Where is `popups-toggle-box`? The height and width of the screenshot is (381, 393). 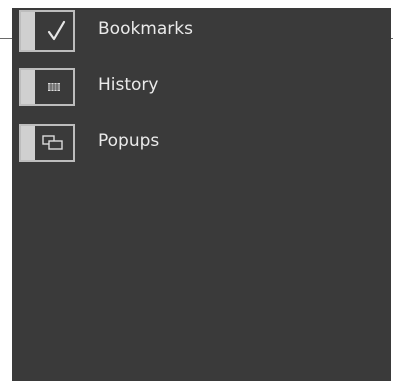 popups-toggle-box is located at coordinates (47, 143).